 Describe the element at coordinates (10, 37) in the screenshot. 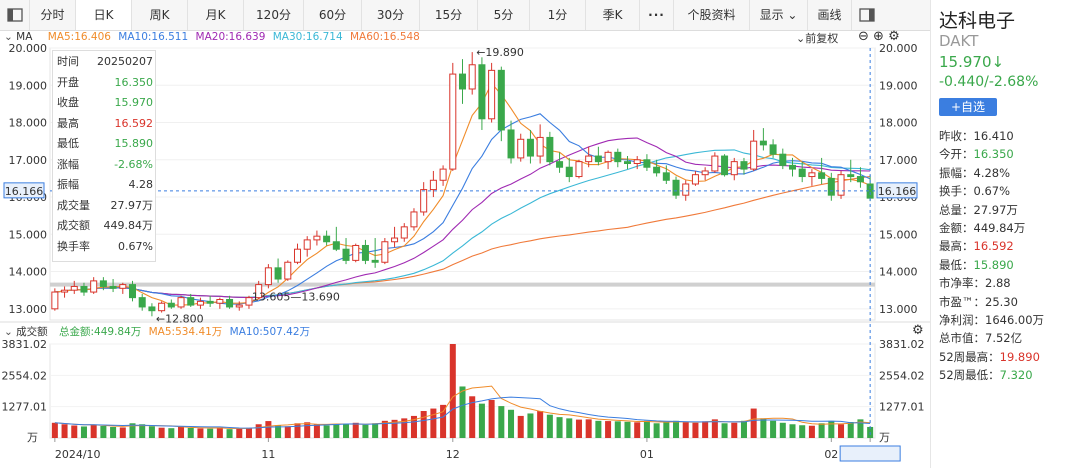

I see `collapse-icon: ⌄` at that location.